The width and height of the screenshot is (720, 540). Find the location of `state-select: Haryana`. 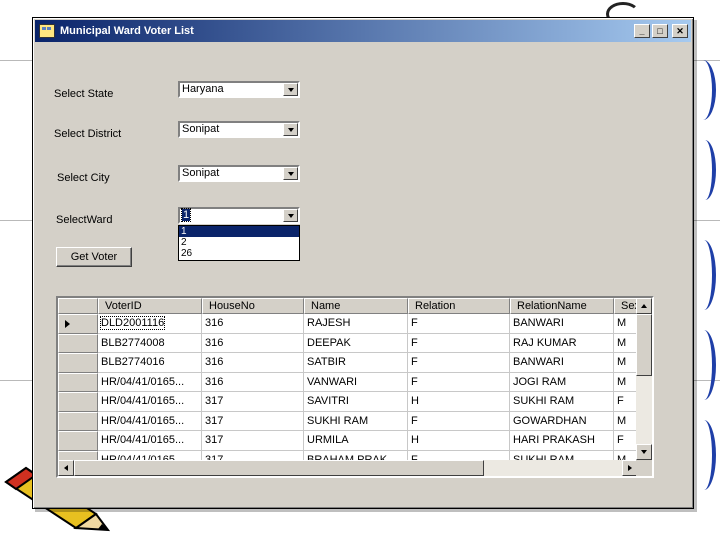

state-select: Haryana is located at coordinates (239, 89).